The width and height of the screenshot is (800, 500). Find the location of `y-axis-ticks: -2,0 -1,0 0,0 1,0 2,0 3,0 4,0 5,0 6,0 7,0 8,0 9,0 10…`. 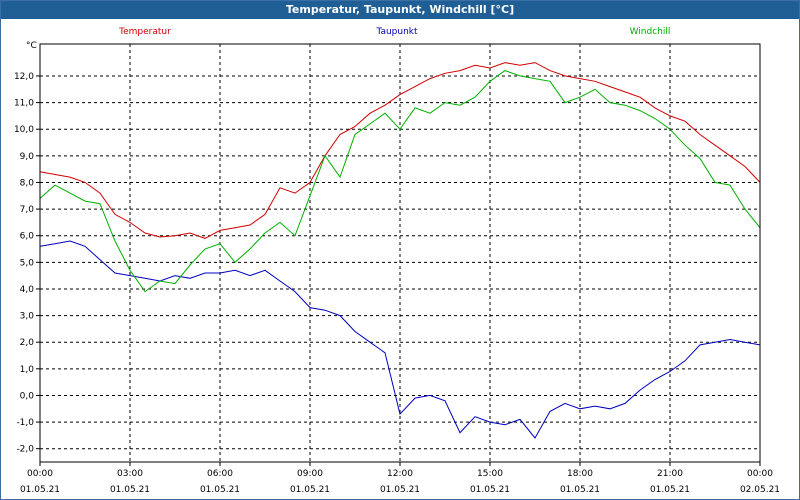

y-axis-ticks: -2,0 -1,0 0,0 1,0 2,0 3,0 4,0 5,0 6,0 7,0 8,0 9,0 10… is located at coordinates (27, 263).